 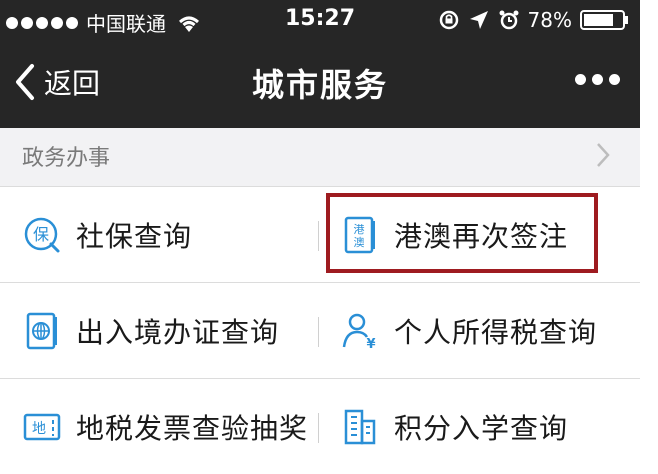 What do you see at coordinates (192, 428) in the screenshot?
I see `service-label: 地税发票查验抽奖` at bounding box center [192, 428].